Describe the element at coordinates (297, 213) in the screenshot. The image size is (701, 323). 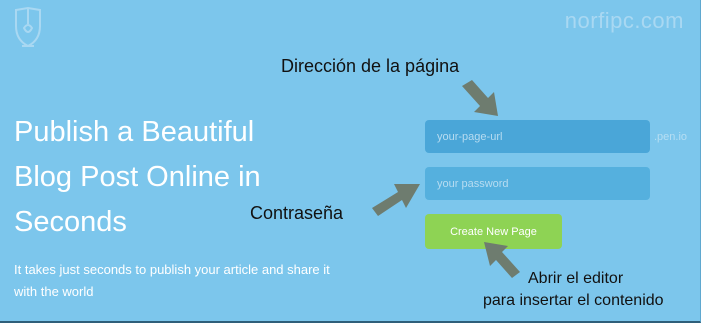
I see `annotation-password: Contraseña` at that location.